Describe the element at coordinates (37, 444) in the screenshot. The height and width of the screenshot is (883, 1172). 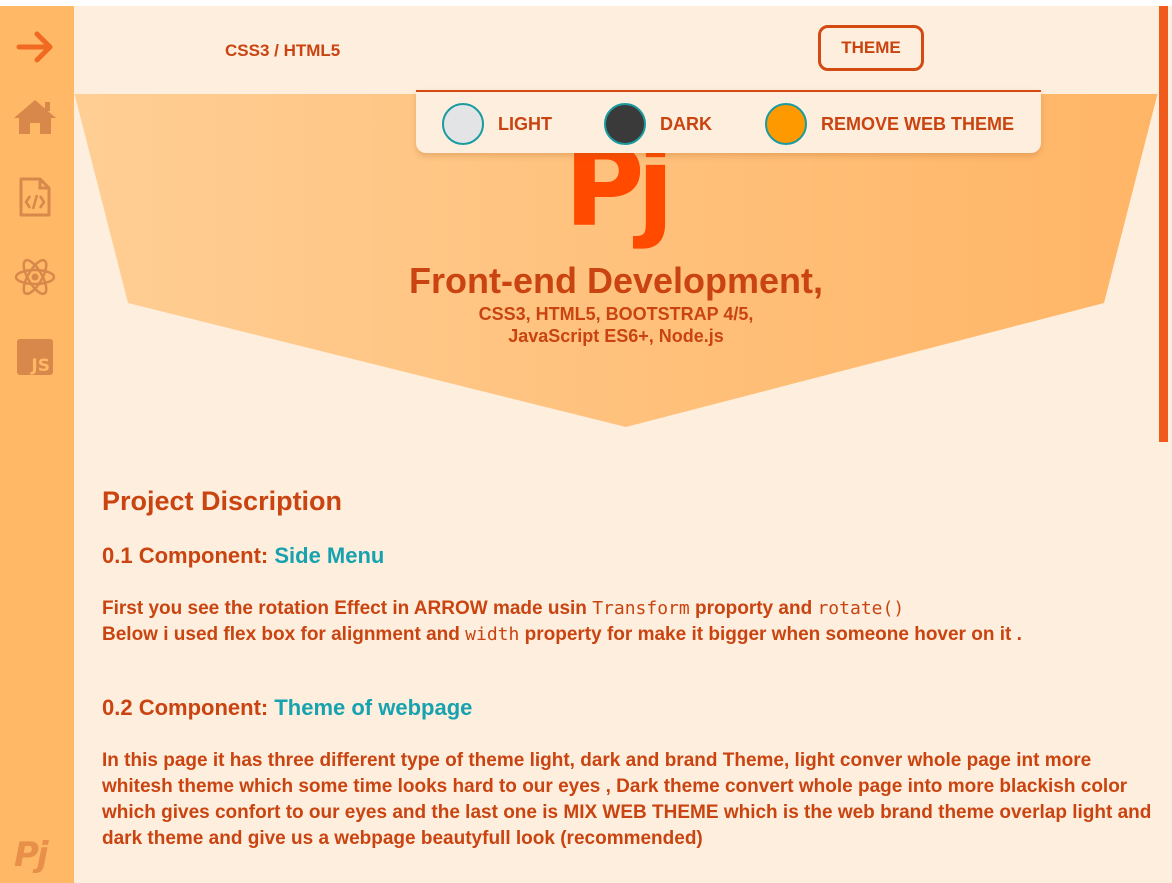
I see `side-menu: JS Pj` at that location.